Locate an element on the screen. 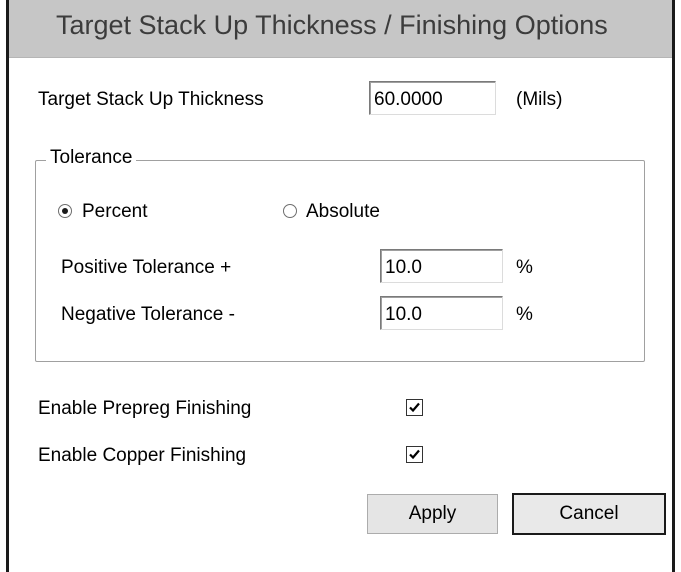 The height and width of the screenshot is (572, 681). radio-absolute-label: Absolute is located at coordinates (343, 211).